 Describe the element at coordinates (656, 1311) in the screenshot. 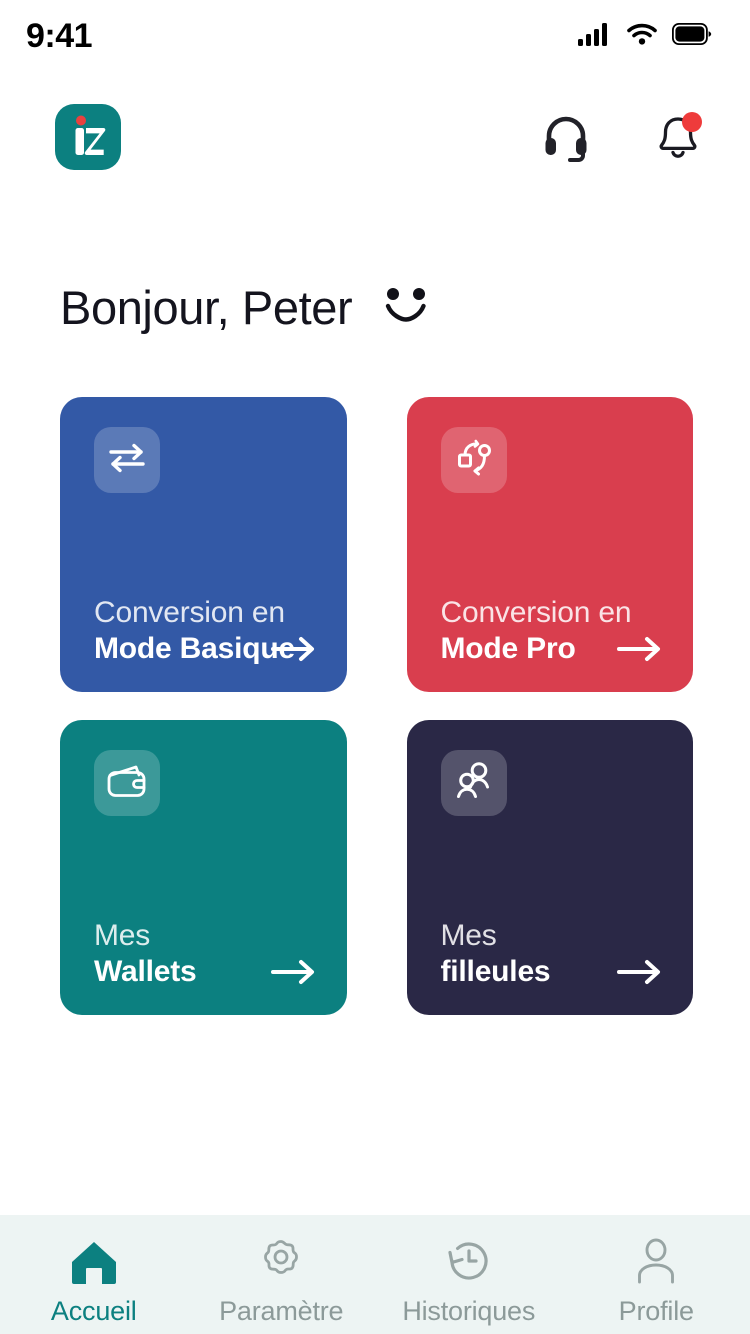

I see `tab-label: Profile` at that location.